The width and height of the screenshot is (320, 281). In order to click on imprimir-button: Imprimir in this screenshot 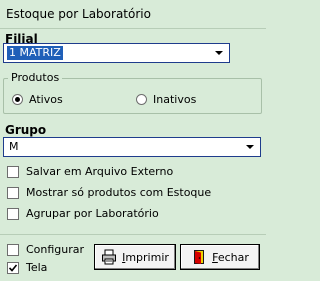, I will do `click(135, 257)`.